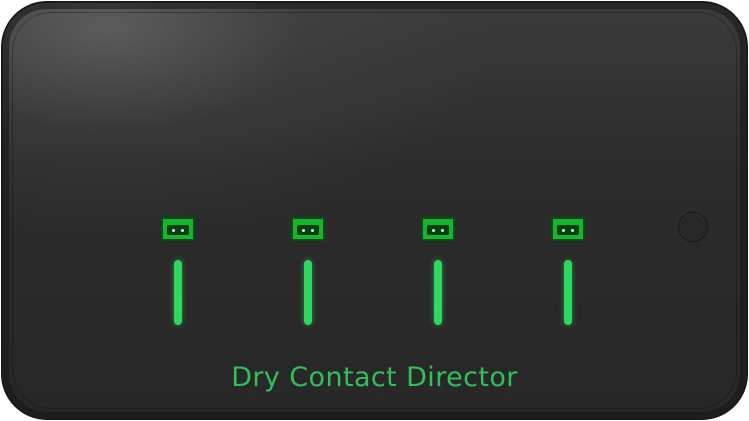 Image resolution: width=749 pixels, height=421 pixels. Describe the element at coordinates (568, 292) in the screenshot. I see `channel-4-led-indicator` at that location.